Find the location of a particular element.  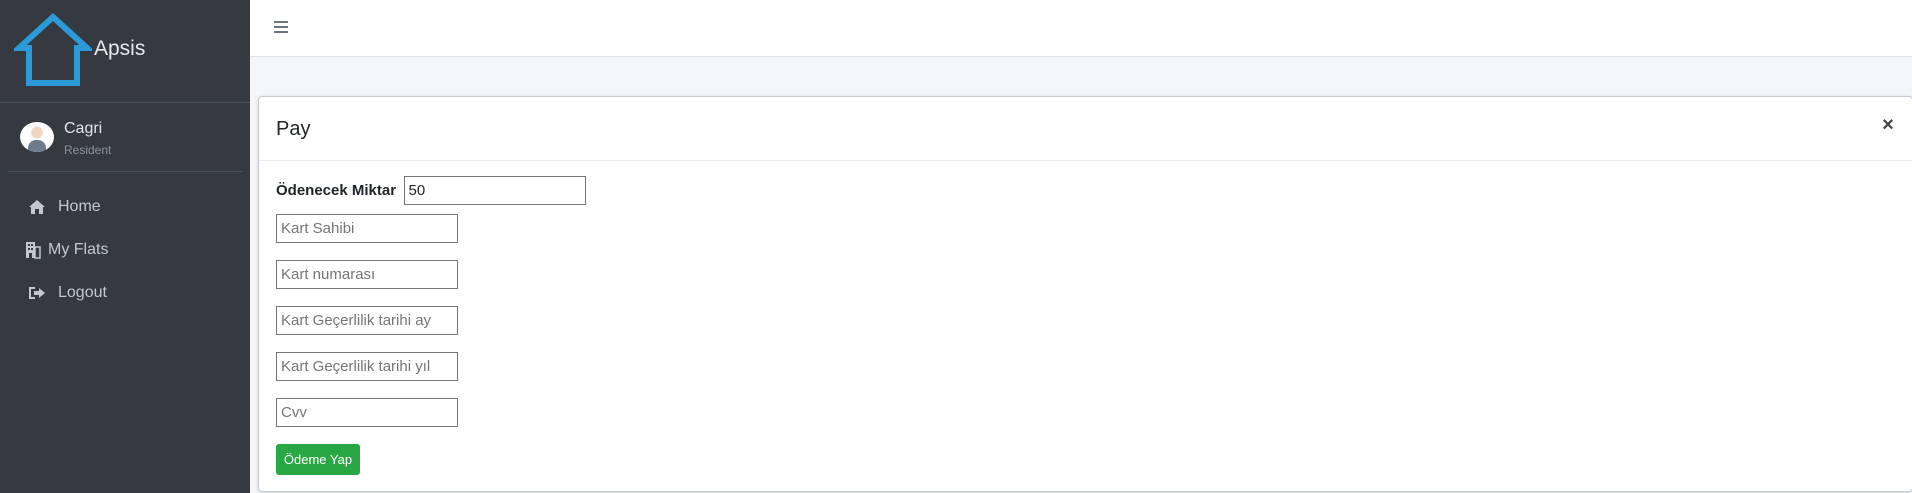

sidebar-item-label: My Flats is located at coordinates (78, 249).